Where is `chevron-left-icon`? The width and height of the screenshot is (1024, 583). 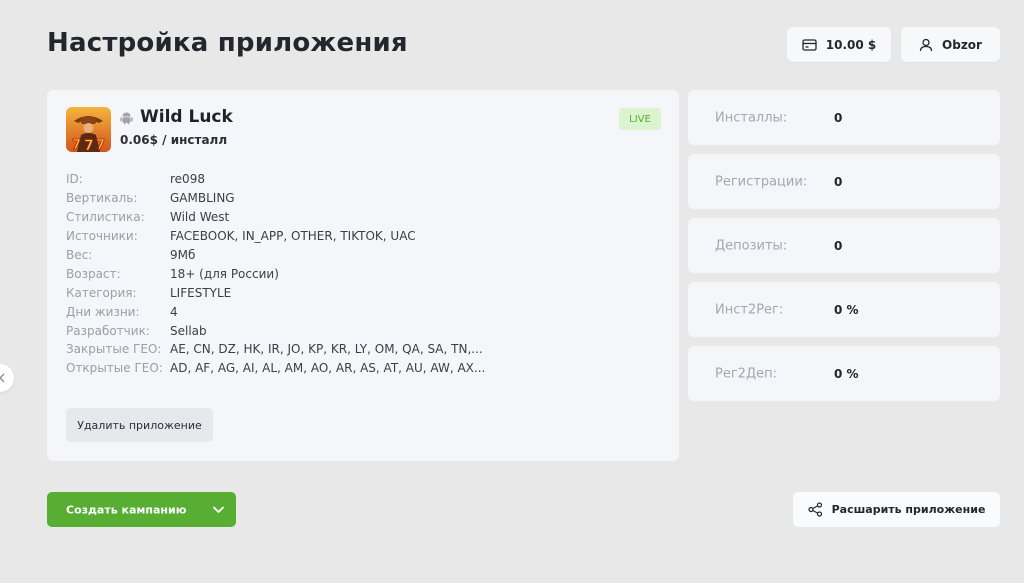
chevron-left-icon is located at coordinates (2, 378).